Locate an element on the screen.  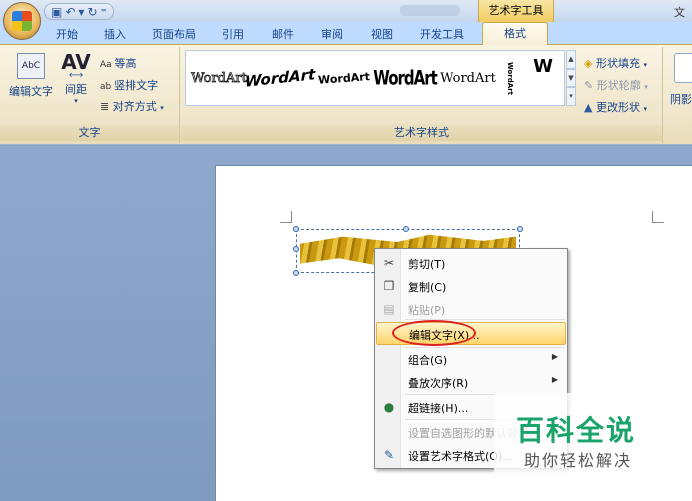
wordart-style-1: WordArt is located at coordinates (219, 78).